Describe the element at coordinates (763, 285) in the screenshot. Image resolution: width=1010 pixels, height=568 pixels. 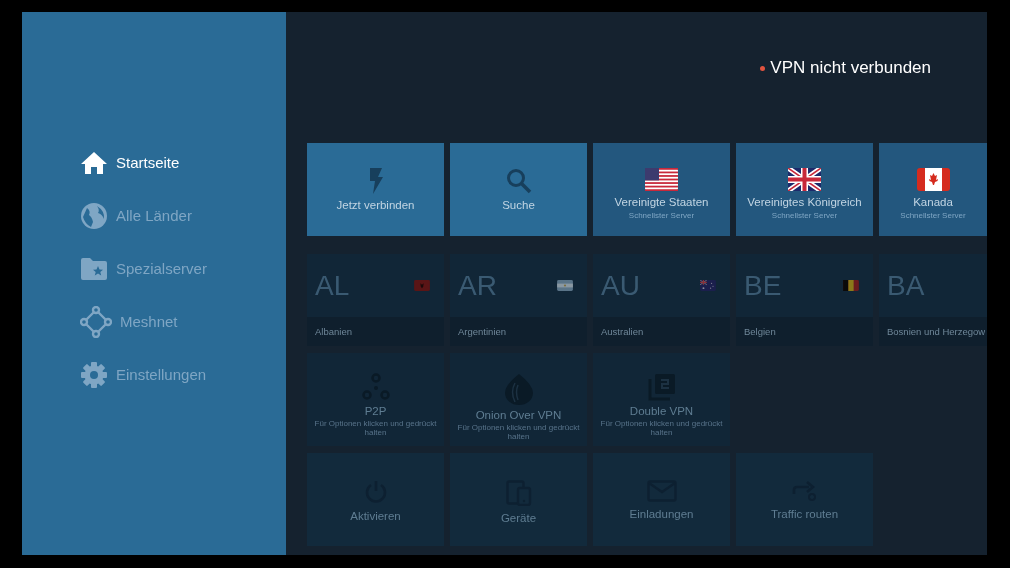
I see `country-code: BE` at that location.